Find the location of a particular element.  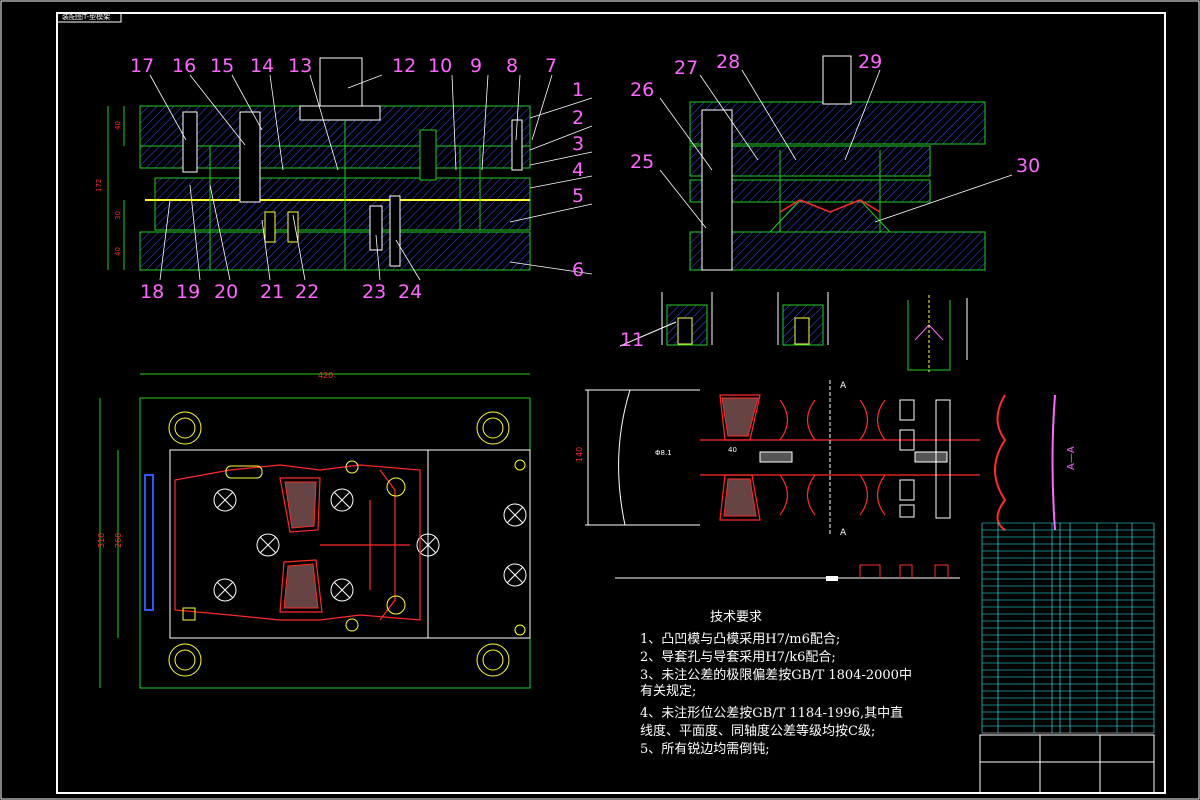

callout-29: 29 is located at coordinates (870, 62).